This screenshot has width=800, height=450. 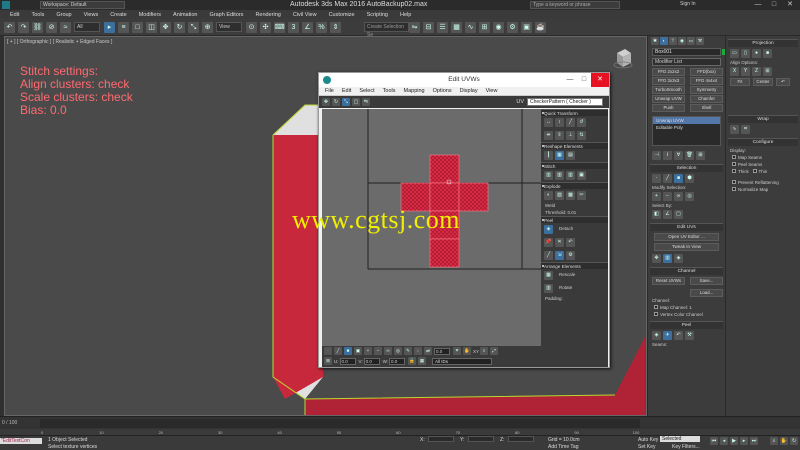 What do you see at coordinates (668, 99) in the screenshot?
I see `unwrap-uvw-button: Unwrap UVW` at bounding box center [668, 99].